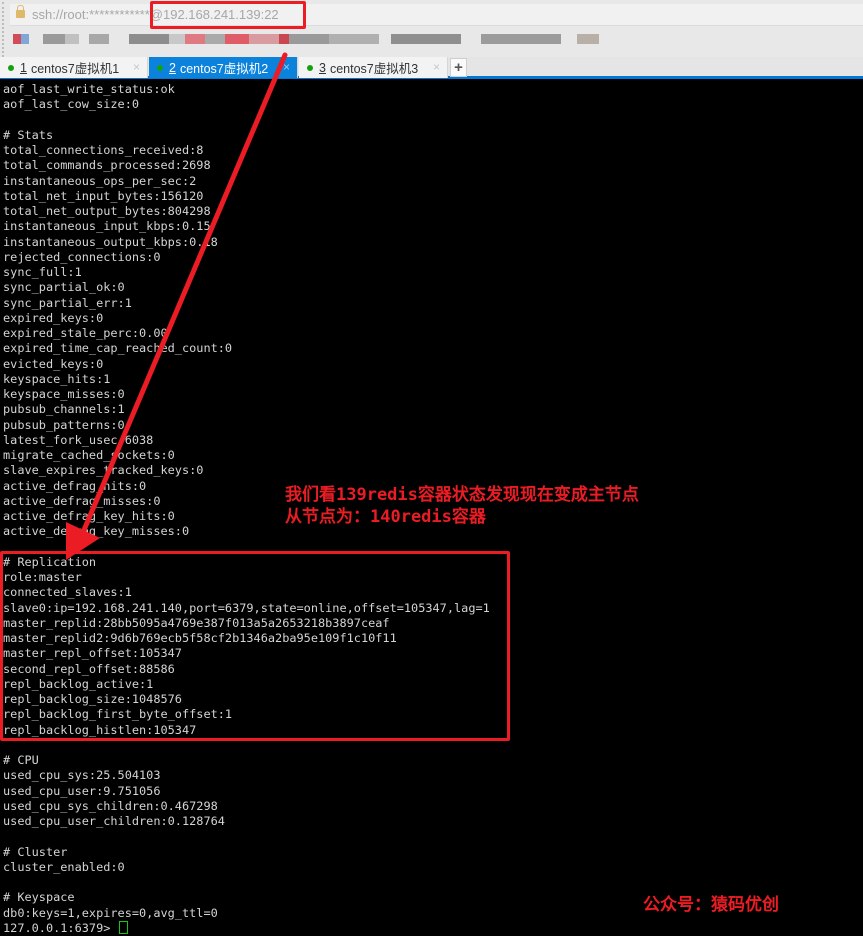 This screenshot has width=863, height=936. Describe the element at coordinates (78, 439) in the screenshot. I see `terminal-line: latest_fork_usec:6038` at that location.